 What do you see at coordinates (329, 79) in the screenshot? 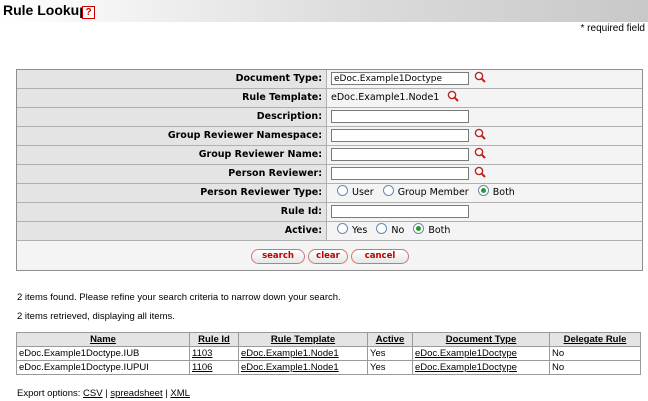
I see `criteria-row-document-type: Document Type: eDoc.Example1Doctype` at bounding box center [329, 79].